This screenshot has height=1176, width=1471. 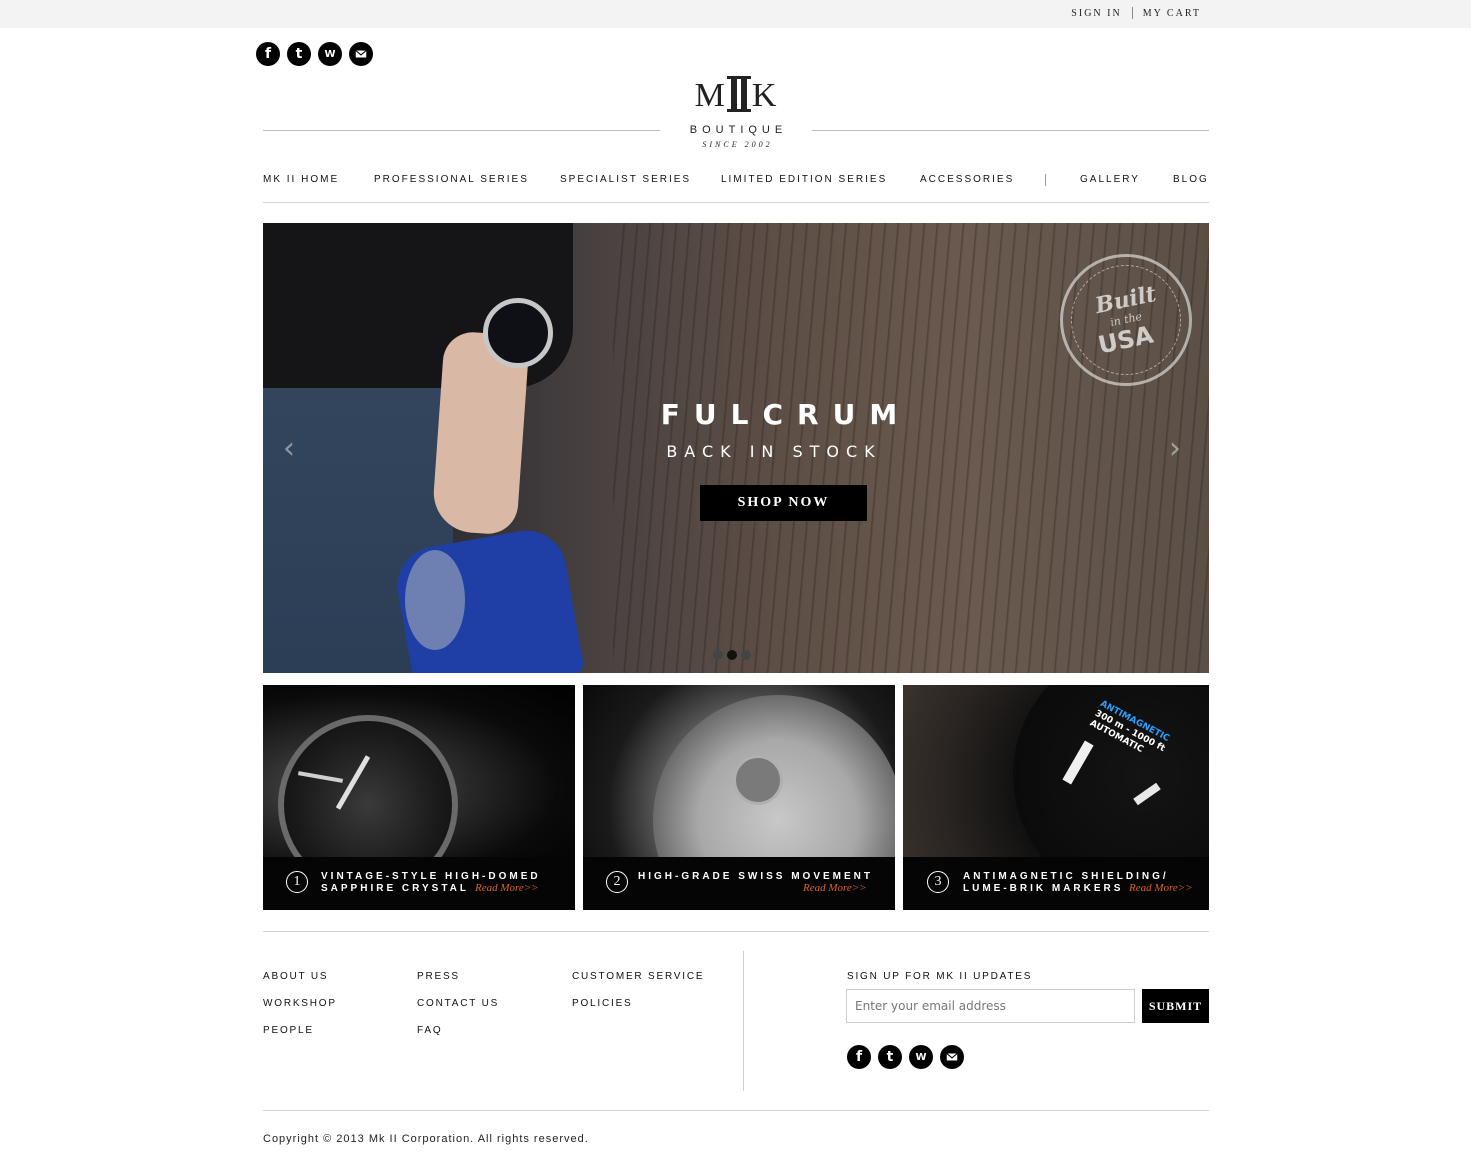 I want to click on nav-mk-ii-home: MK II HOME, so click(x=301, y=179).